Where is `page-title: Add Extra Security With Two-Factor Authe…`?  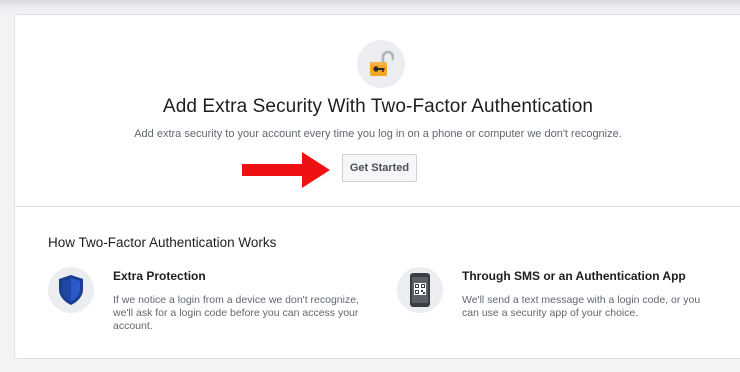
page-title: Add Extra Security With Two-Factor Authe… is located at coordinates (378, 106).